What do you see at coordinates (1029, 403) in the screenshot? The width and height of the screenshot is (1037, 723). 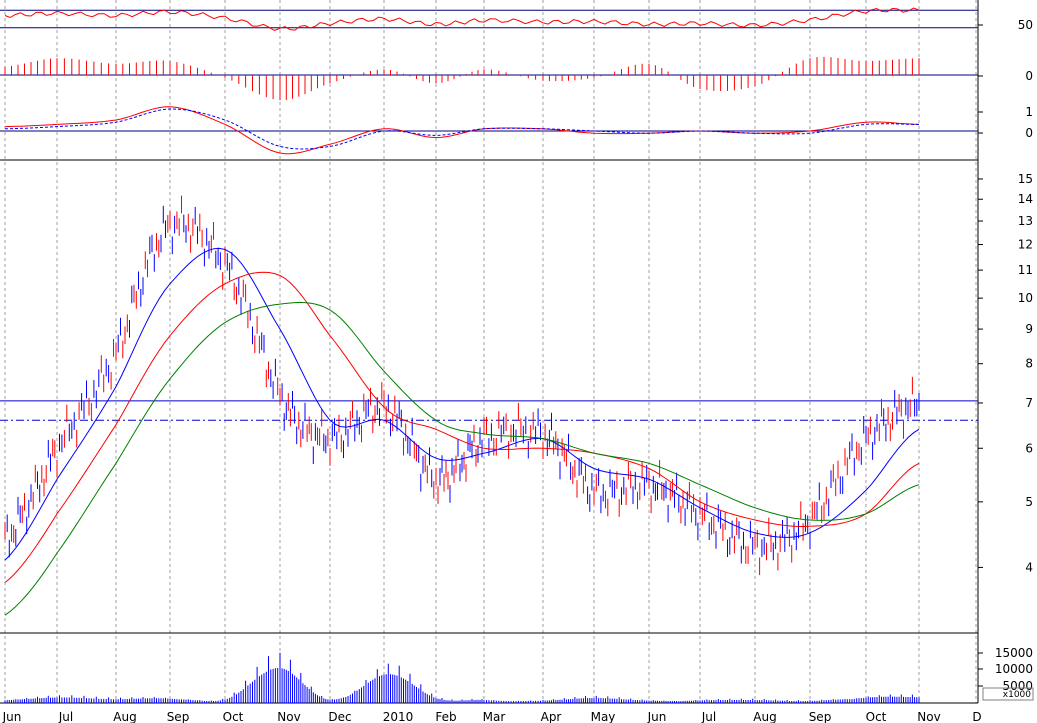 I see `y-tick-label-price: 7` at bounding box center [1029, 403].